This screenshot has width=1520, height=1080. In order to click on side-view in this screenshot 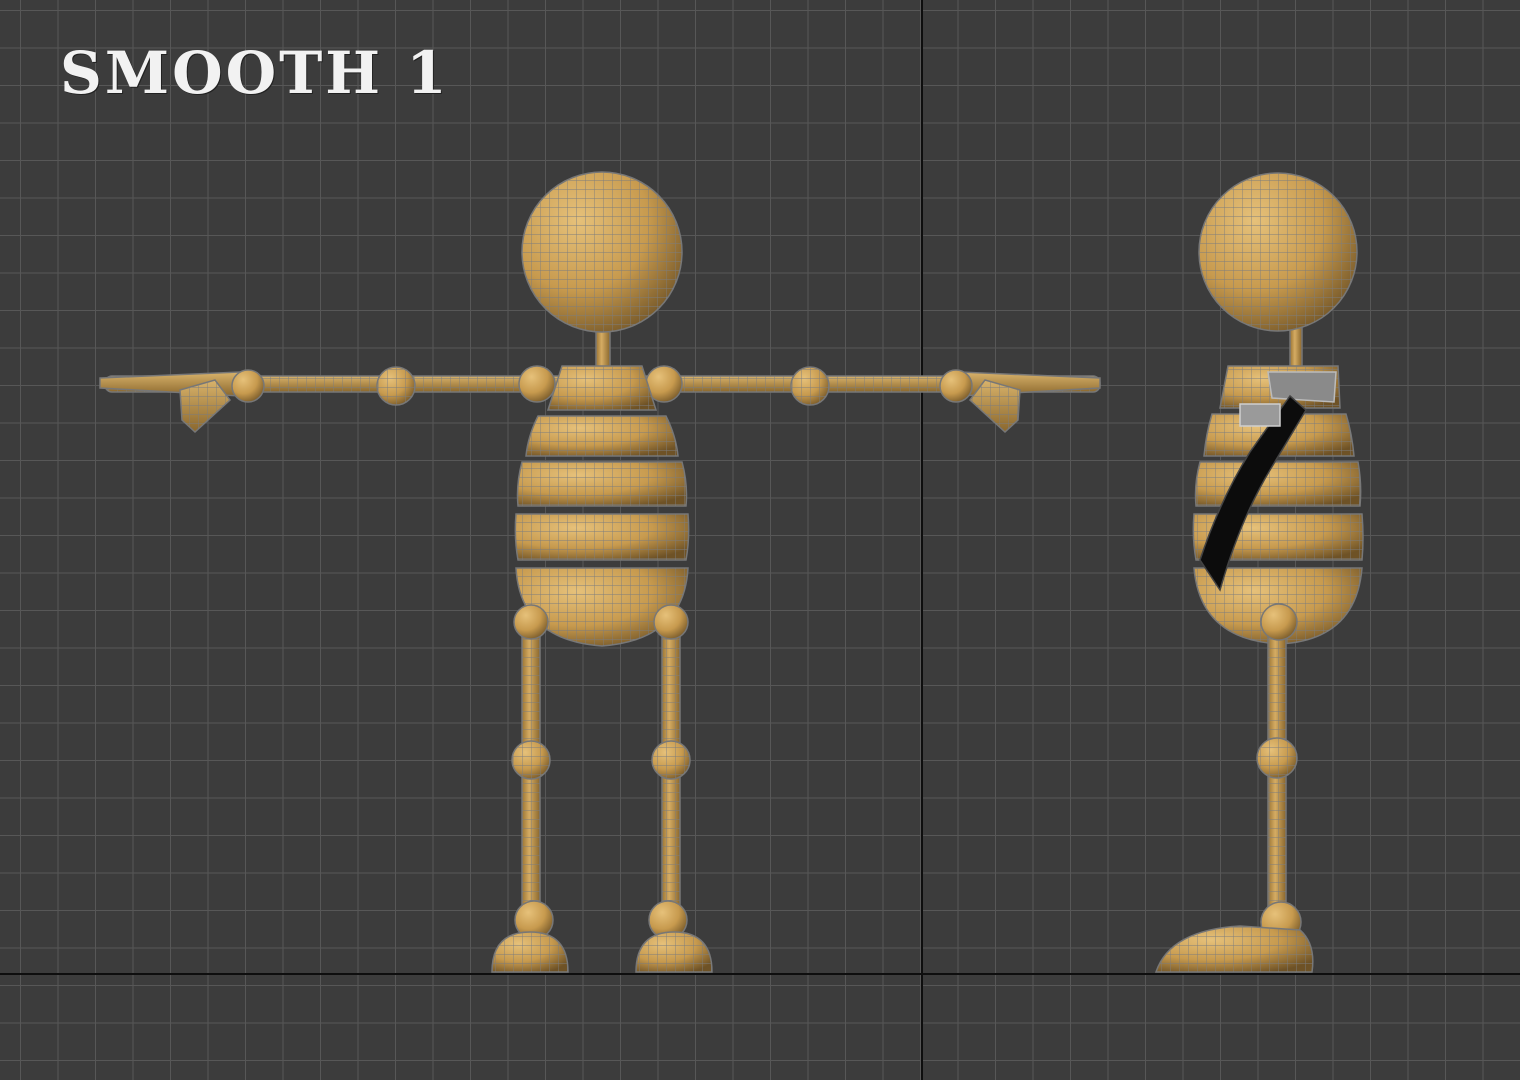, I will do `click(1259, 572)`.